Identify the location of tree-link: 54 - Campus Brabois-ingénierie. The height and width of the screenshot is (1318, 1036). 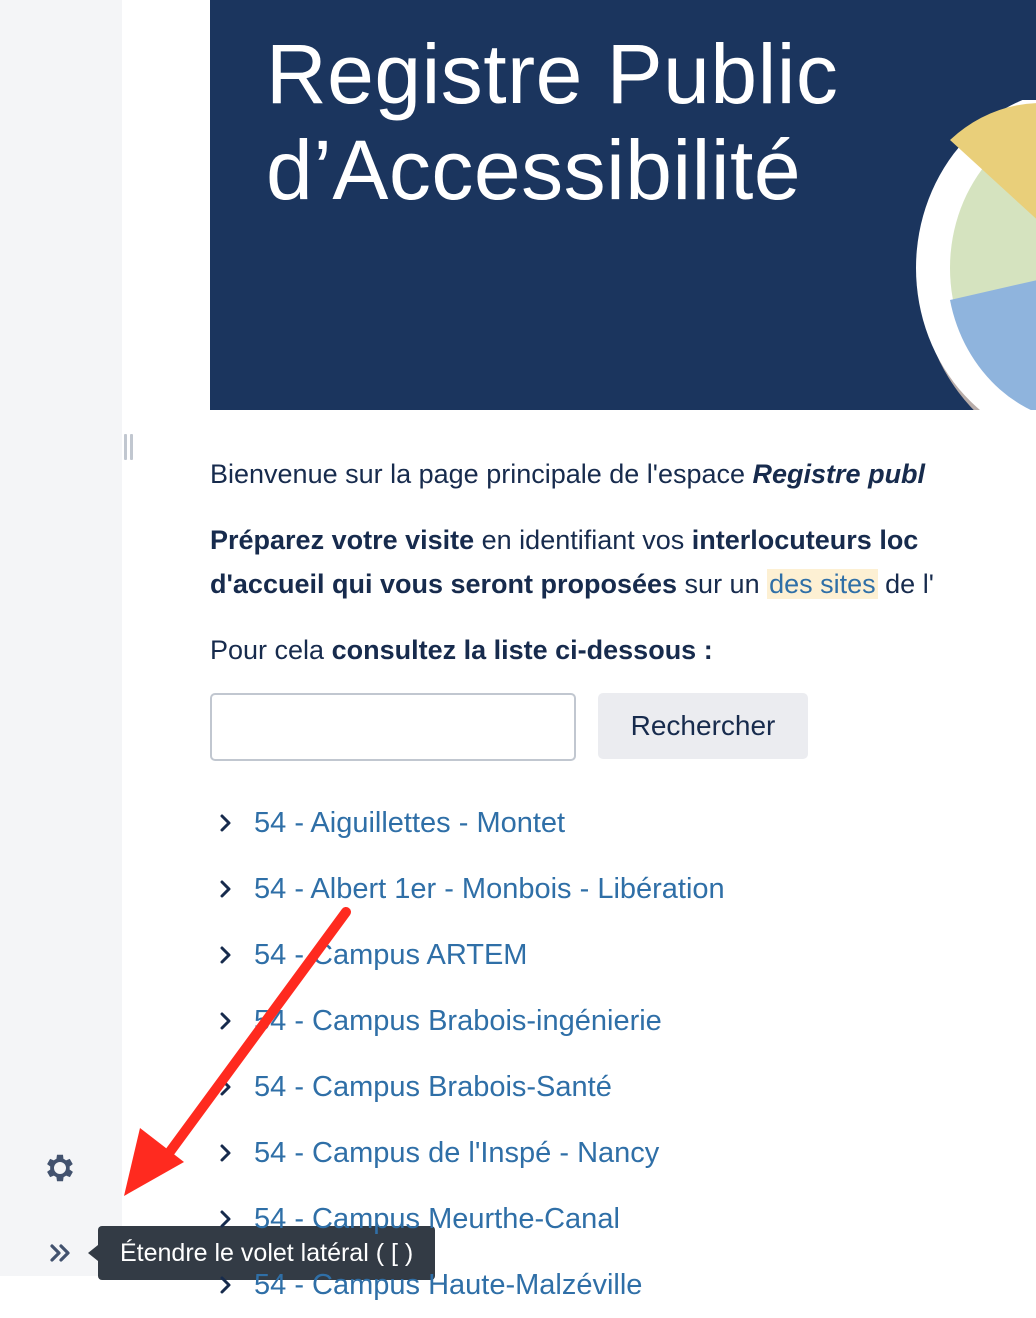
(458, 1021).